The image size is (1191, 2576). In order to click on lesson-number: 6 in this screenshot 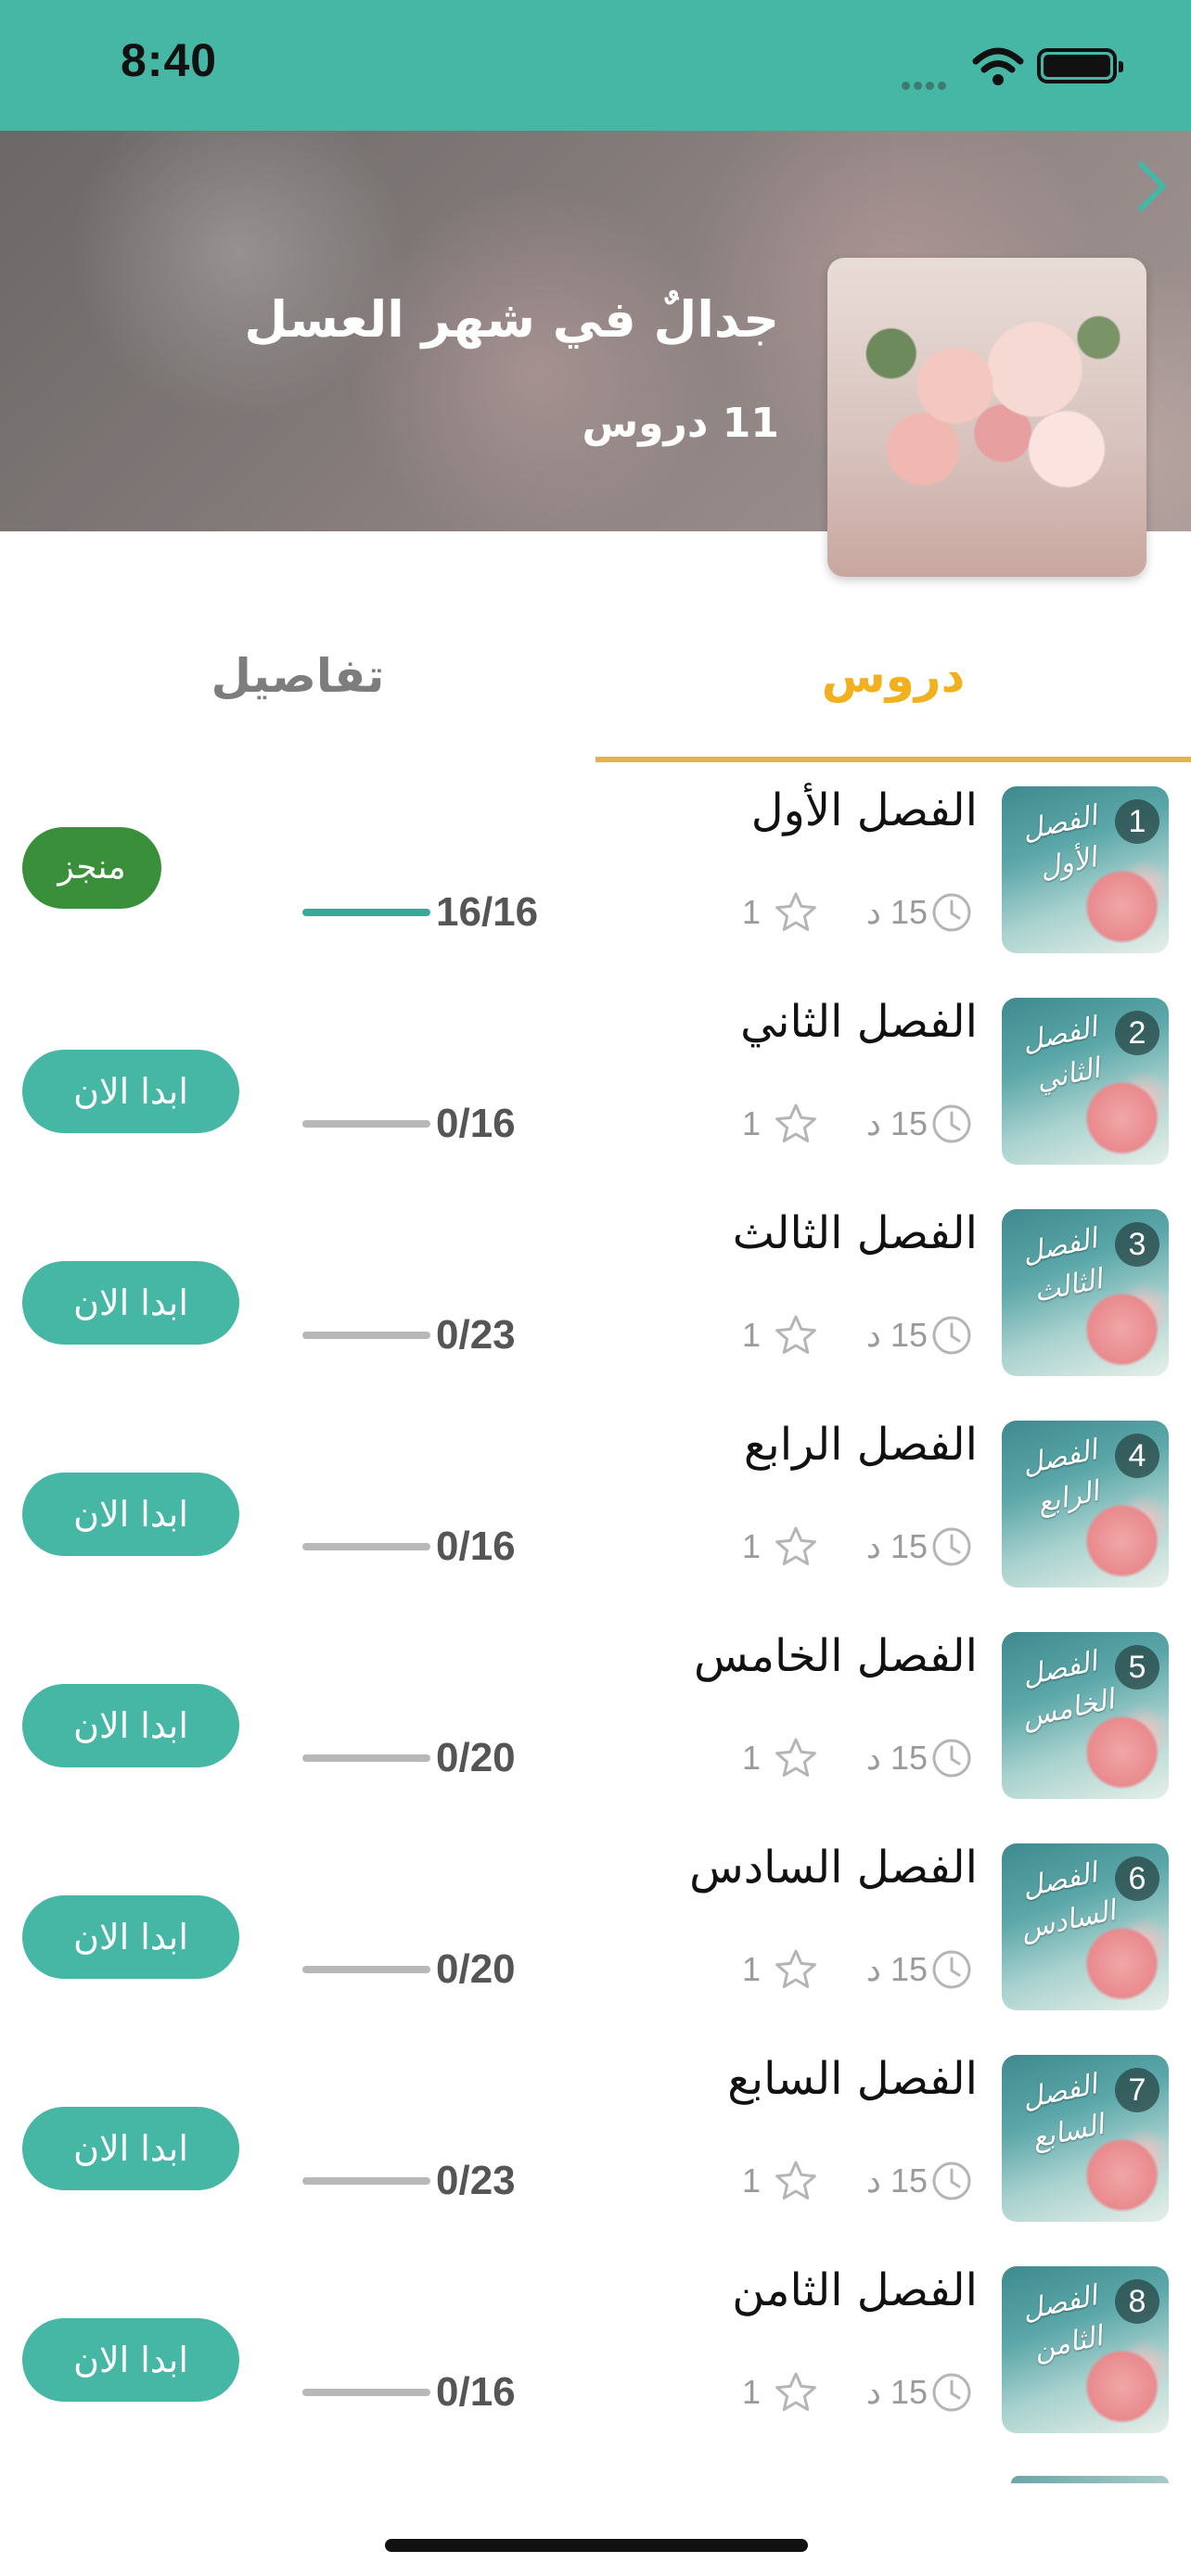, I will do `click(1137, 1879)`.